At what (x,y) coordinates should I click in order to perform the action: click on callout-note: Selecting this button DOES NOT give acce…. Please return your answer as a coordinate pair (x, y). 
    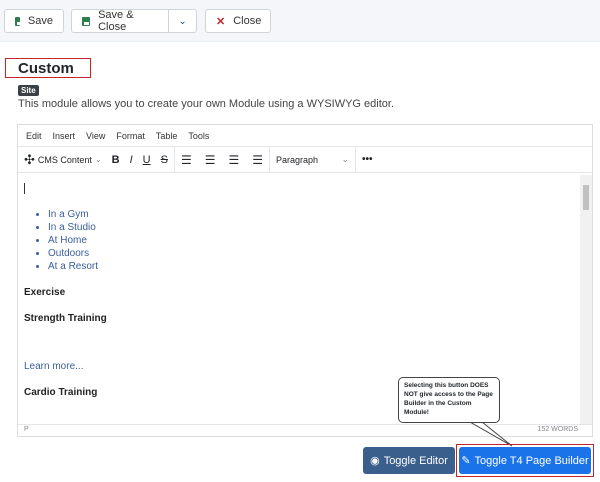
    Looking at the image, I should click on (449, 400).